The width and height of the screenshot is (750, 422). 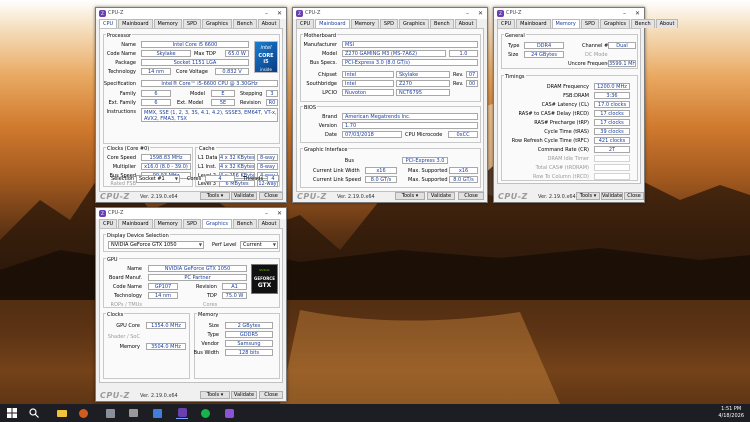 What do you see at coordinates (12, 413) in the screenshot?
I see `windows-start-icon` at bounding box center [12, 413].